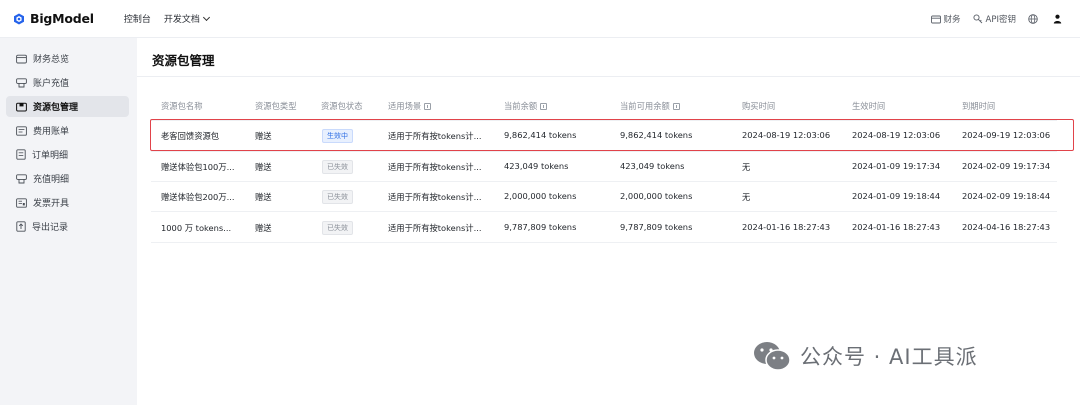 The height and width of the screenshot is (405, 1080). I want to click on page-title: 资源包管理, so click(183, 60).